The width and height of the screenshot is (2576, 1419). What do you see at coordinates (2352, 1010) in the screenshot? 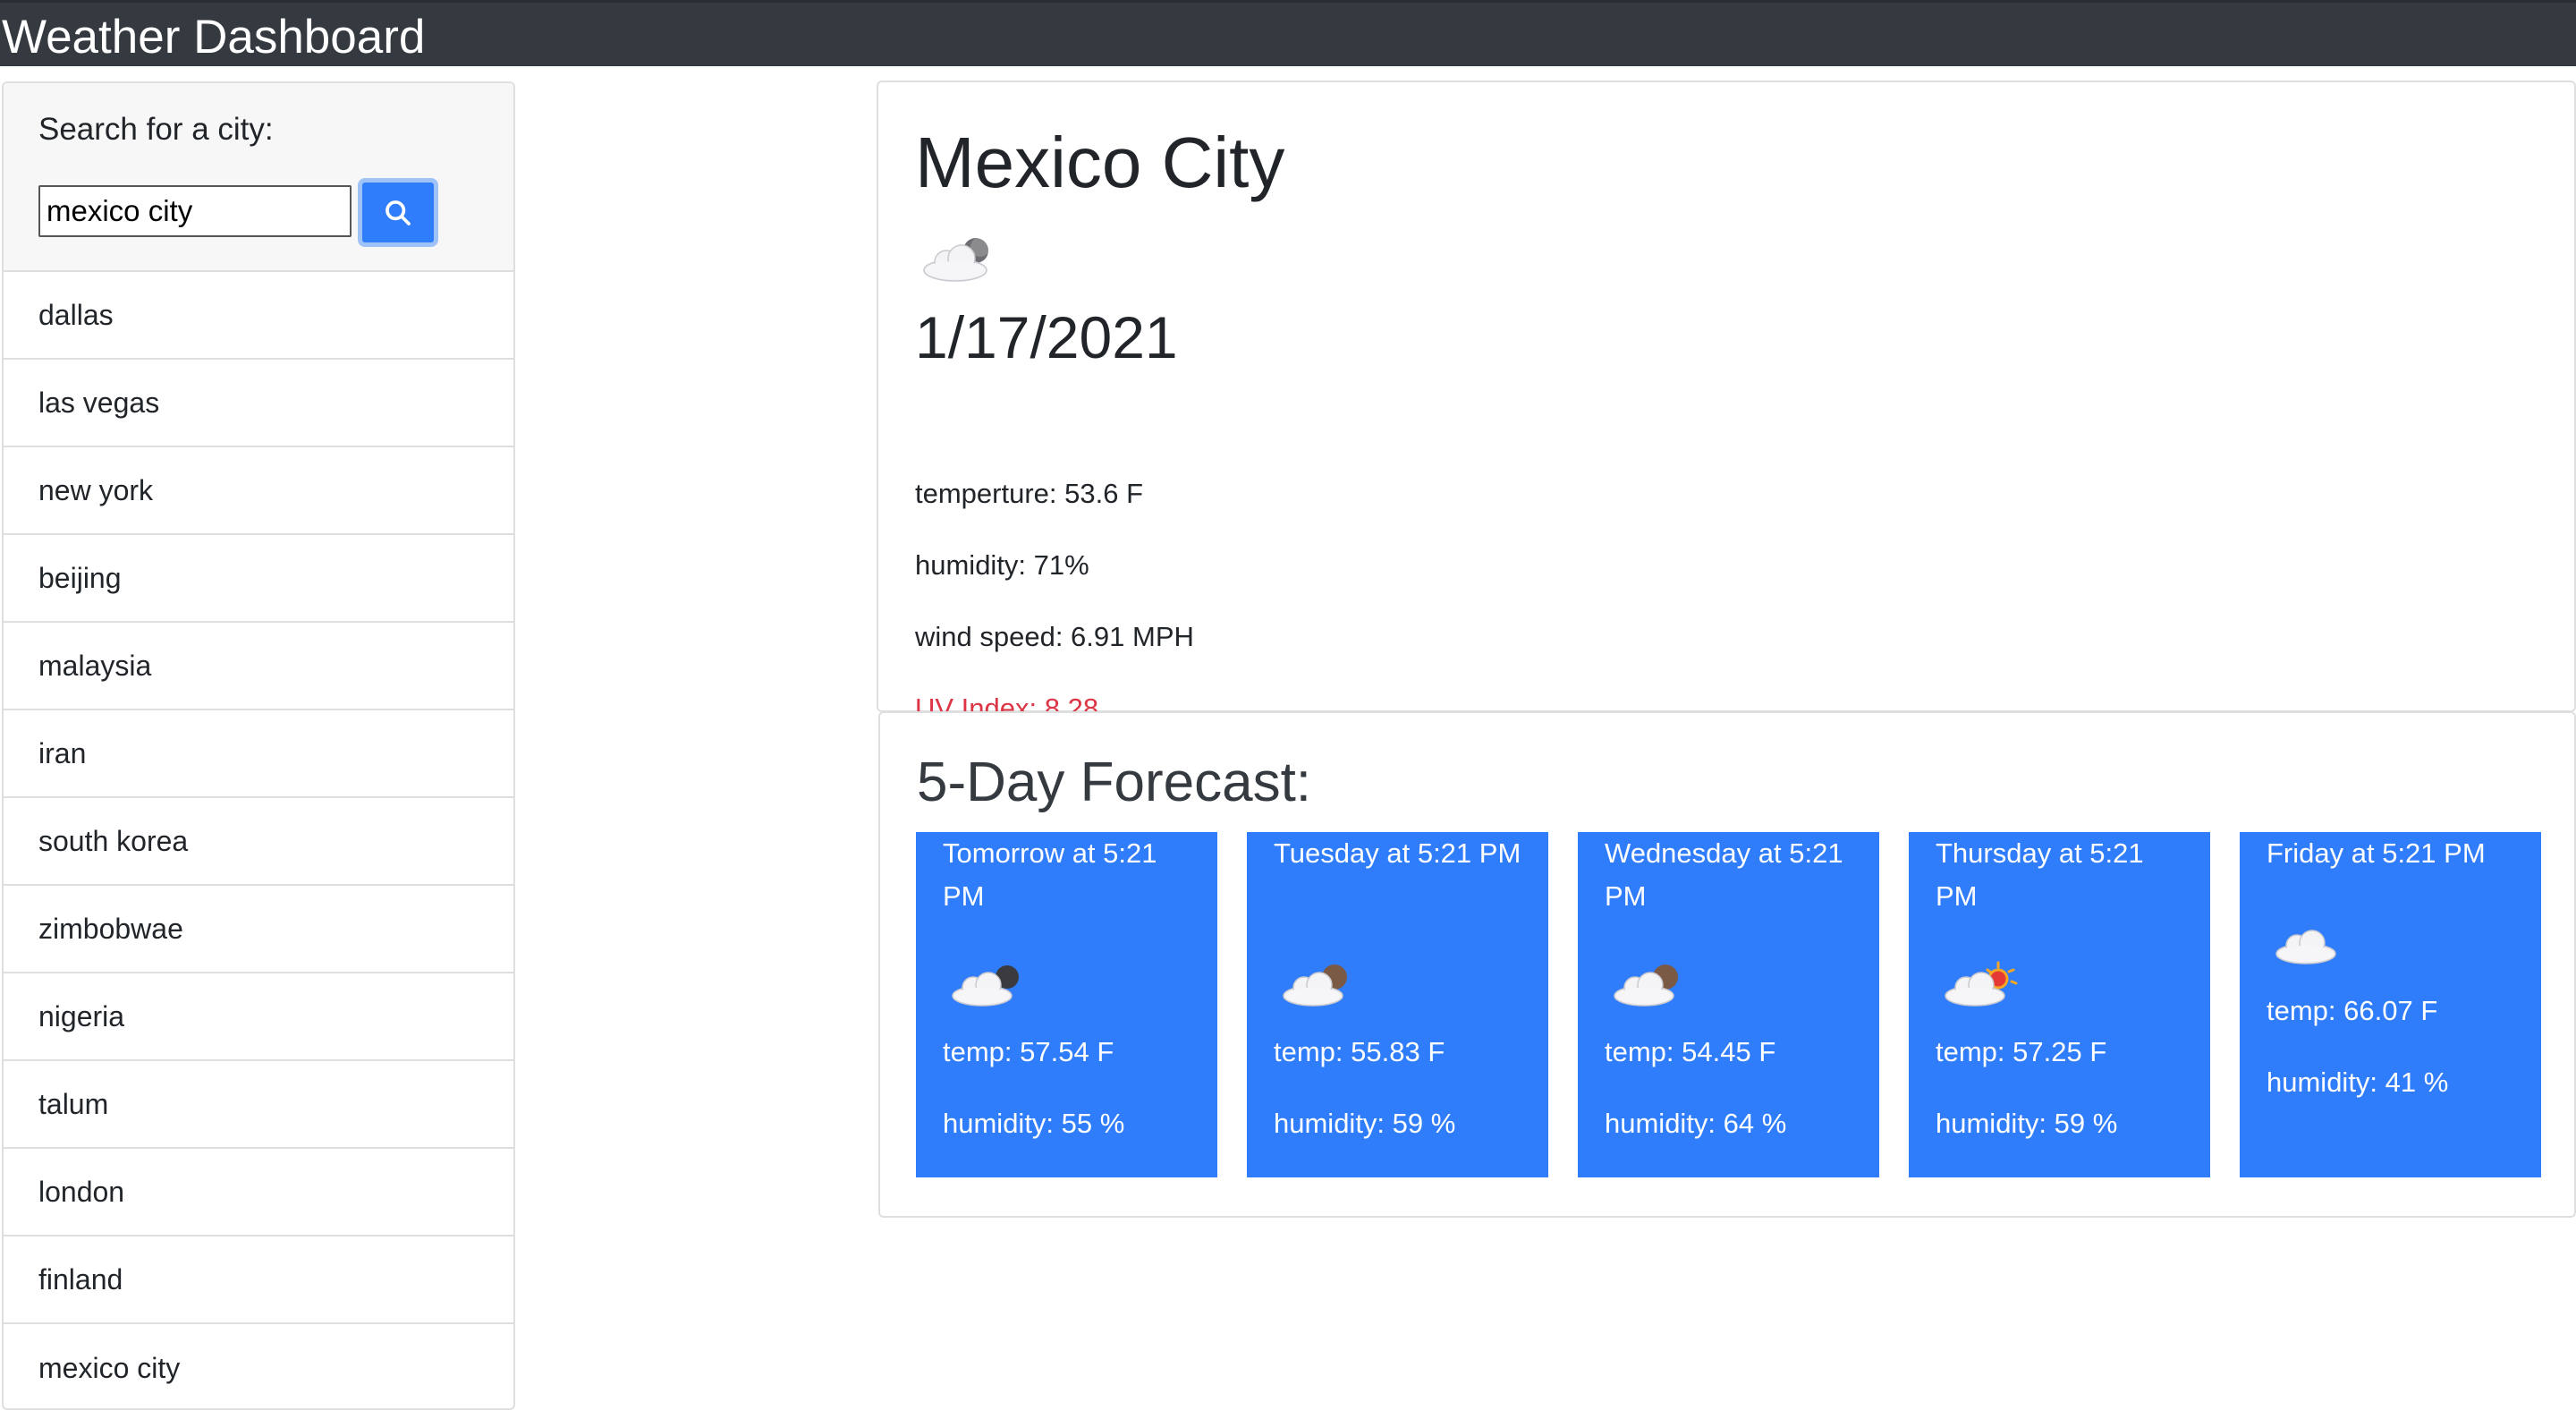
I see `forecast-day-temp: temp: 66.07 F` at bounding box center [2352, 1010].